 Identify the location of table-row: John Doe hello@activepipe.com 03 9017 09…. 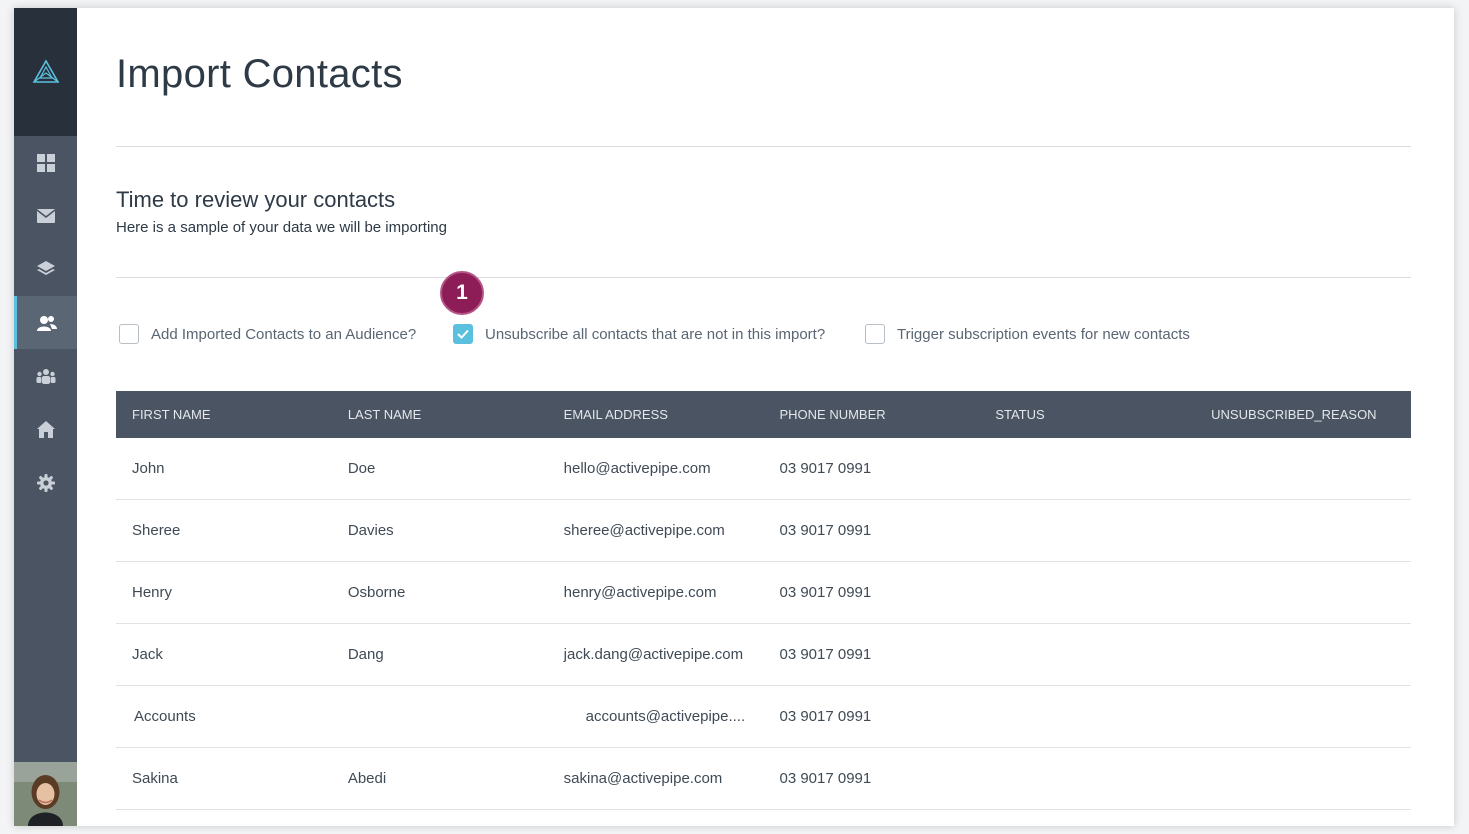
(763, 469).